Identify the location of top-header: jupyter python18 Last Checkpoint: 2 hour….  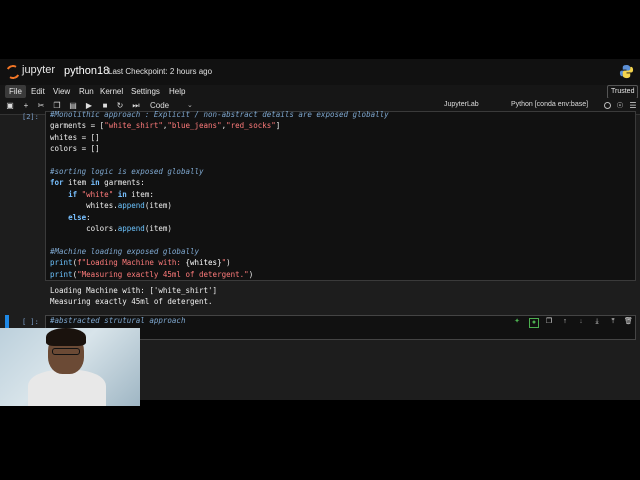
(320, 72).